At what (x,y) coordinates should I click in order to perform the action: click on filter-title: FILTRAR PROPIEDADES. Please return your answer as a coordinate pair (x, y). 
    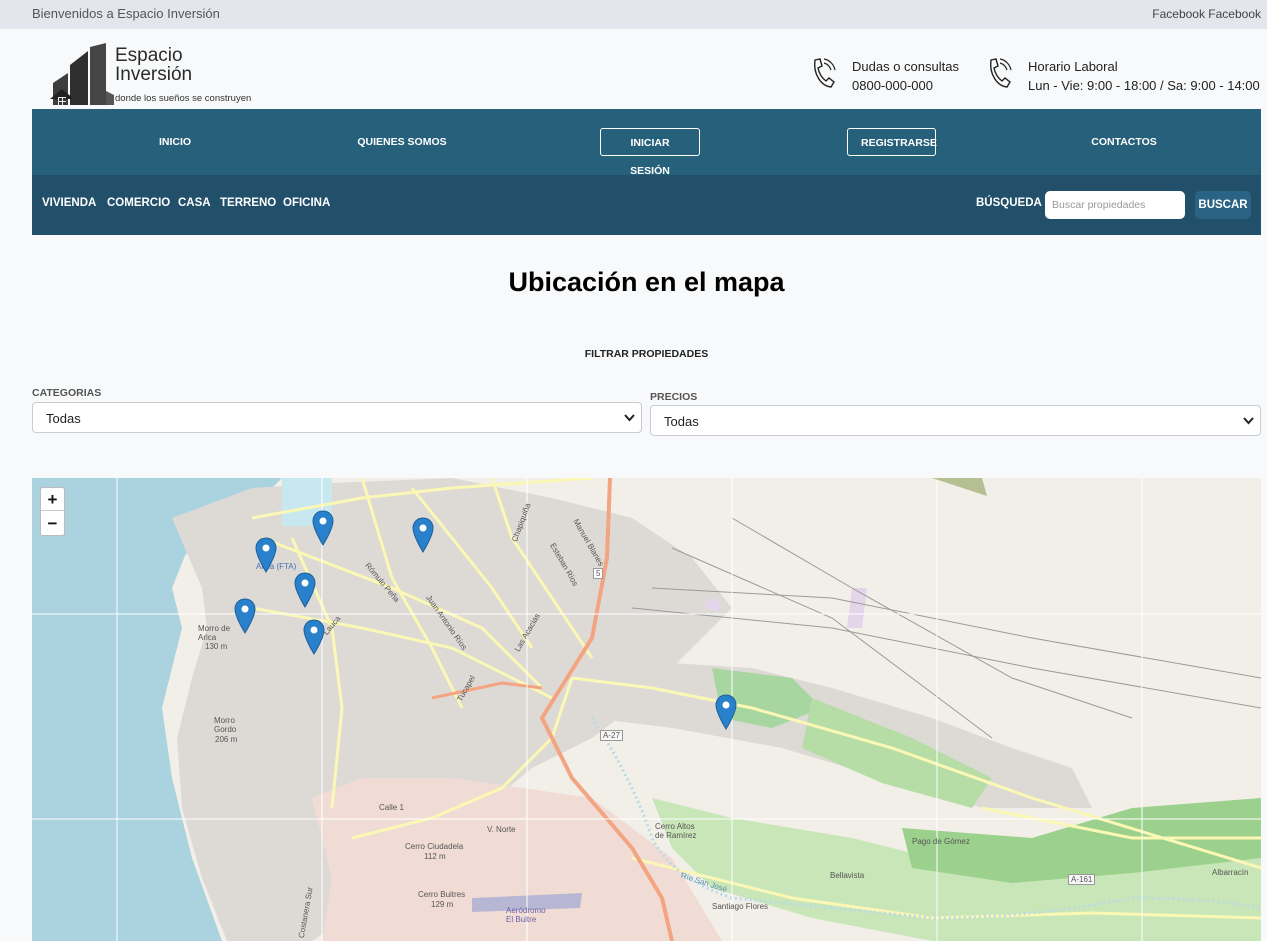
    Looking at the image, I should click on (646, 354).